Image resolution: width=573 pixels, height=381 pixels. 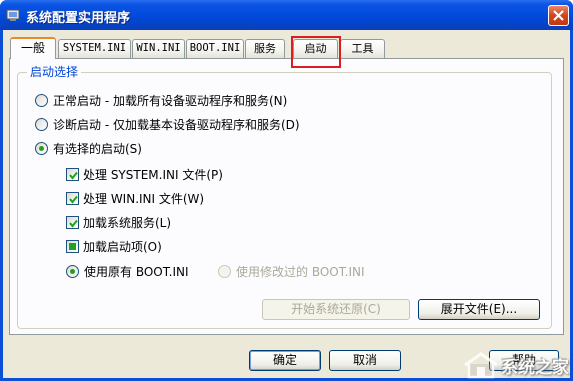 What do you see at coordinates (365, 360) in the screenshot?
I see `cancel-button: 取消` at bounding box center [365, 360].